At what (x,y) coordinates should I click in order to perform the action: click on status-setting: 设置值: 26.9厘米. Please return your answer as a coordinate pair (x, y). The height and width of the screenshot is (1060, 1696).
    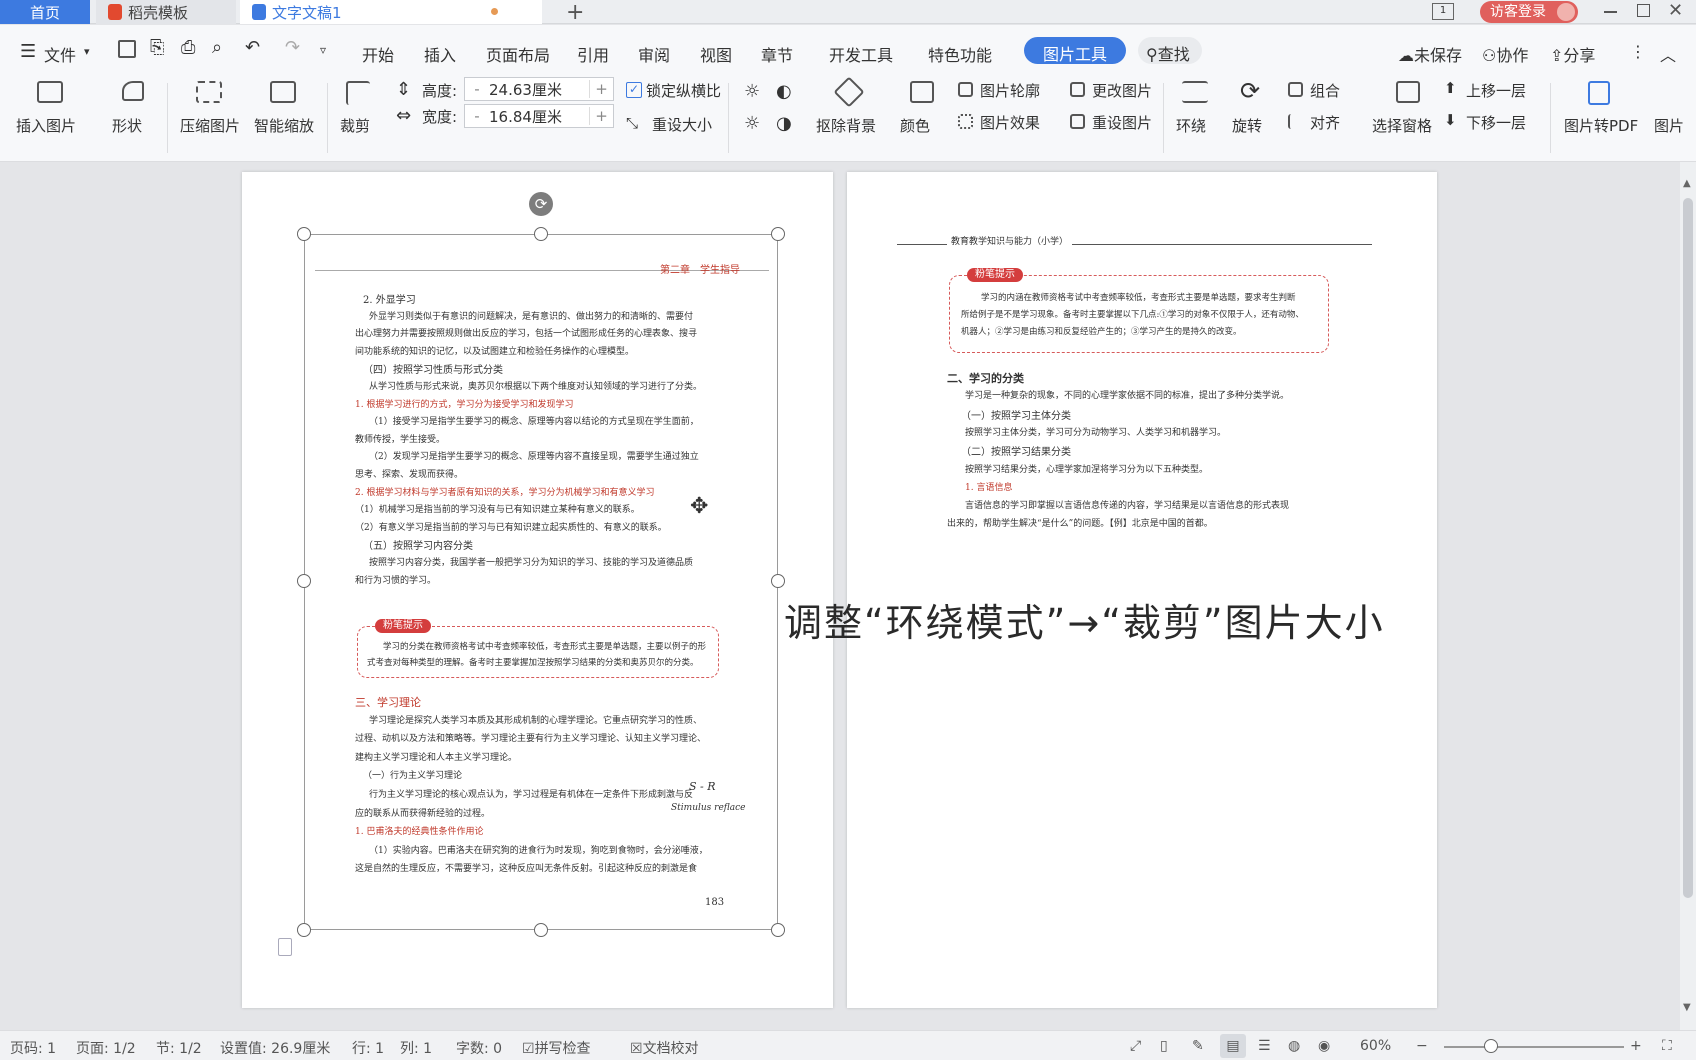
    Looking at the image, I should click on (275, 1048).